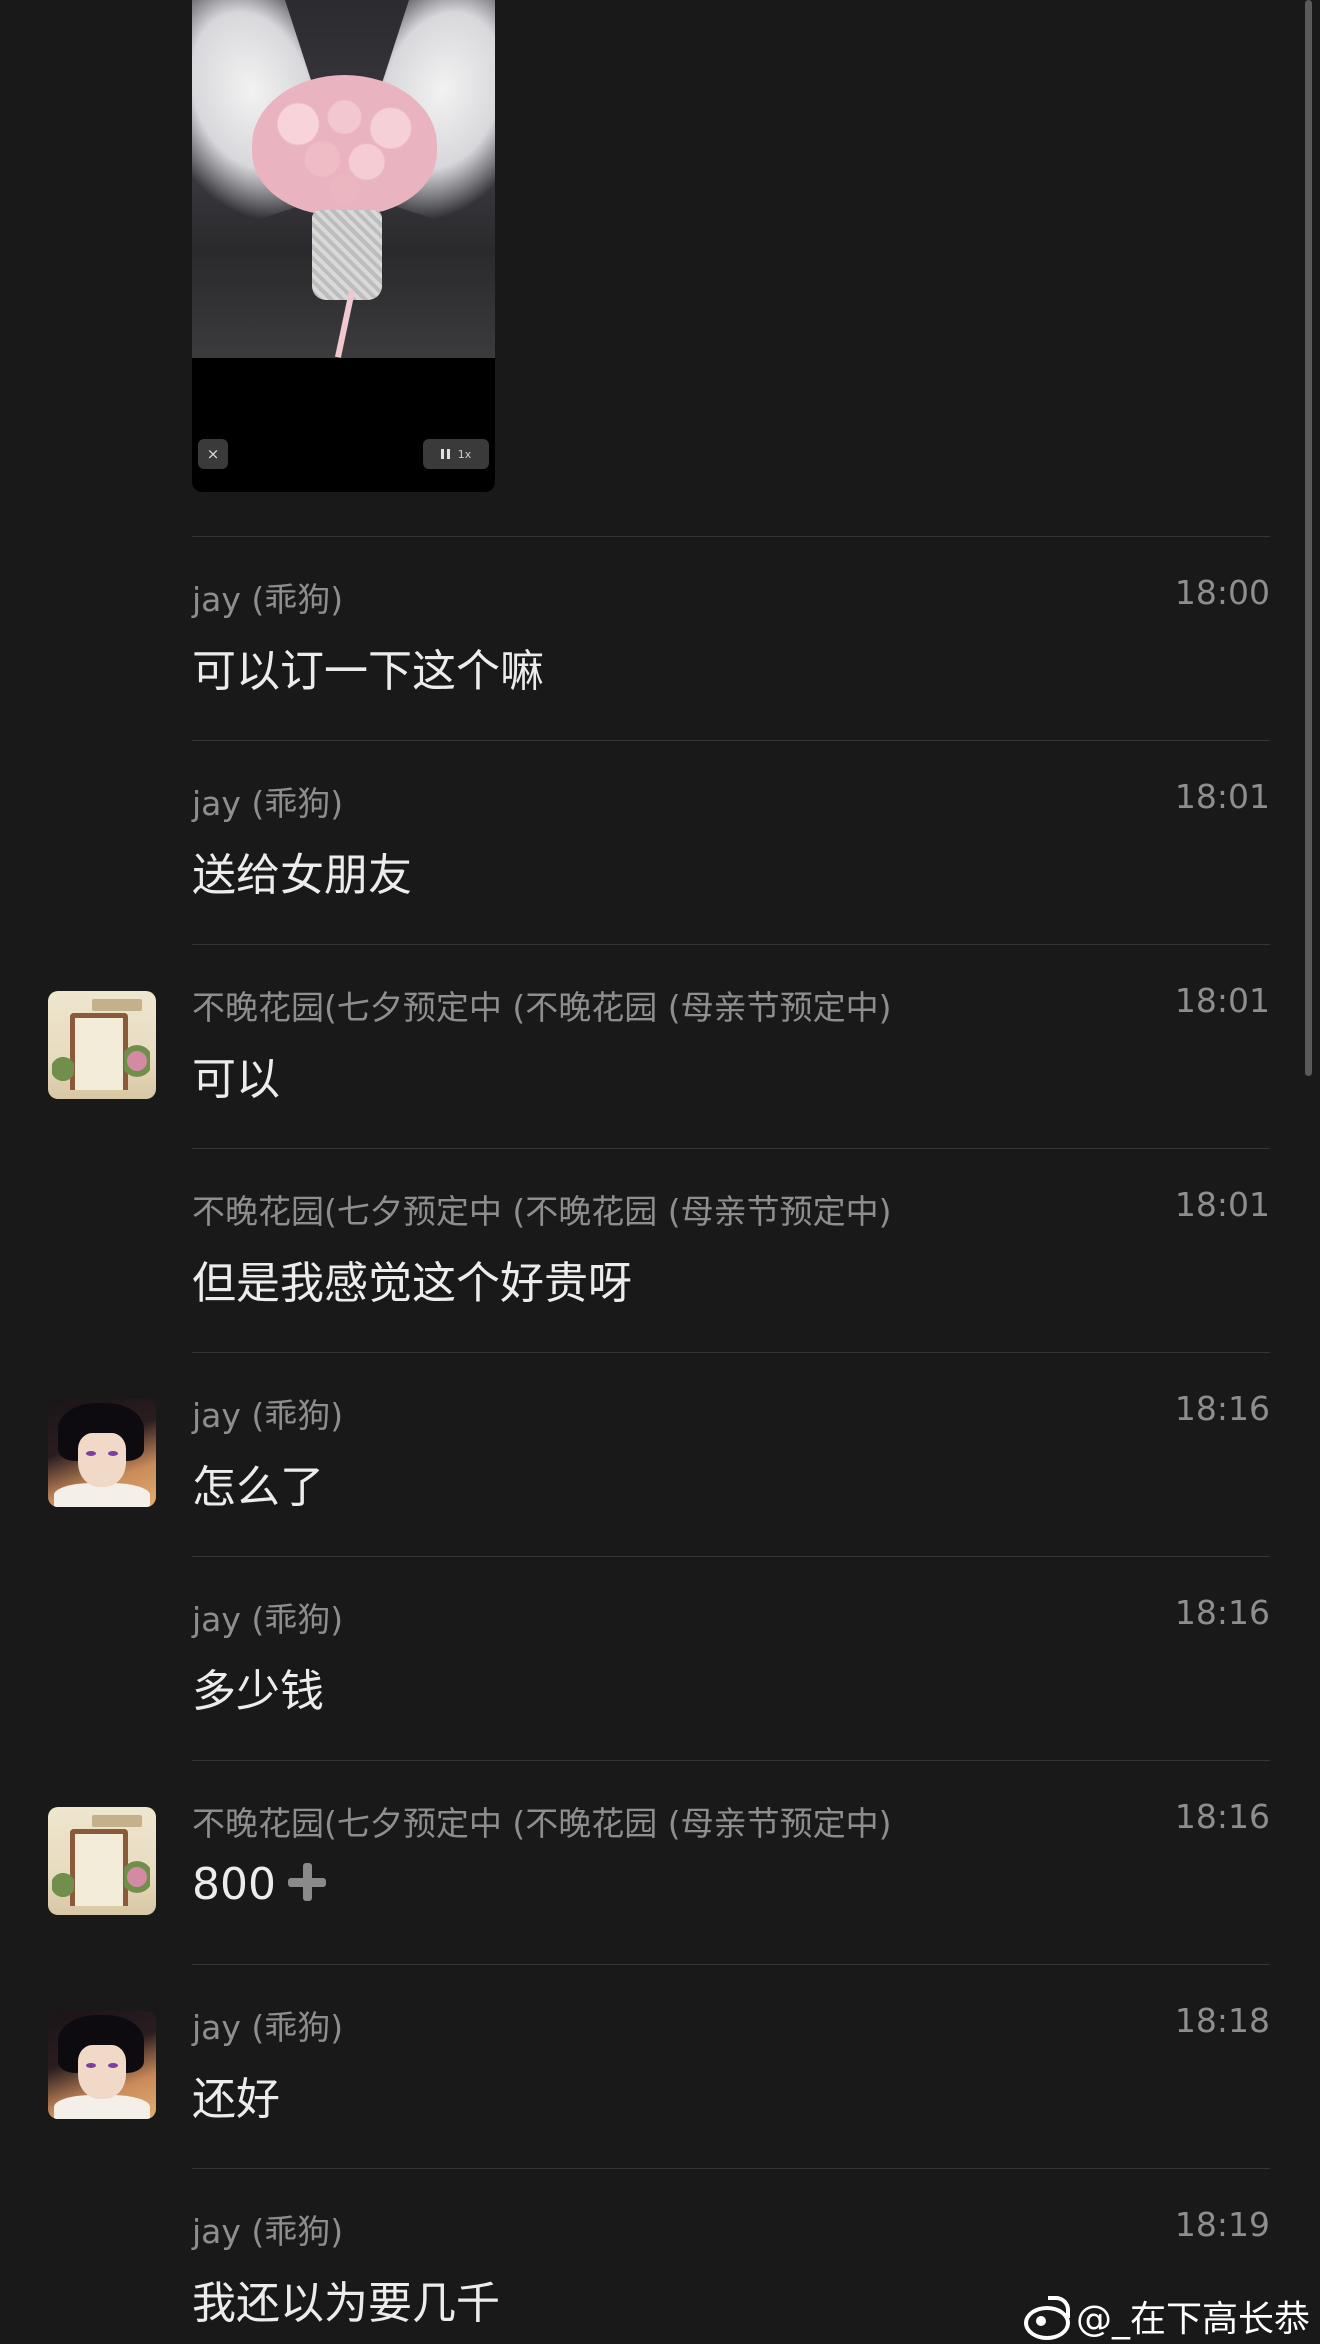  I want to click on pause-icon, so click(445, 454).